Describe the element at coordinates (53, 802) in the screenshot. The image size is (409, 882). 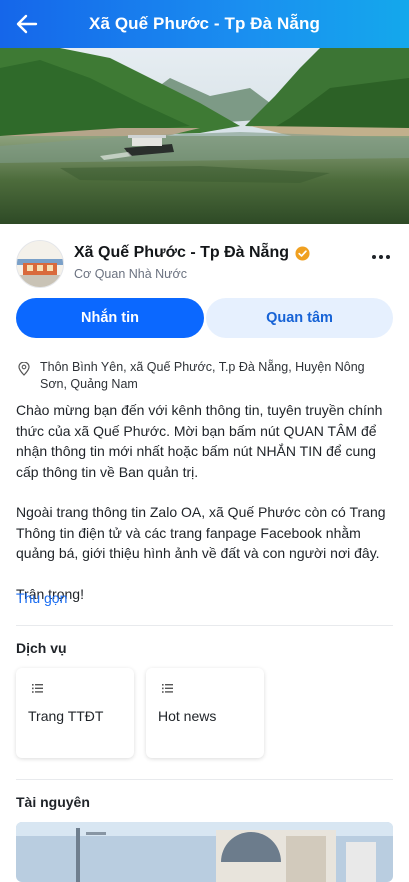
I see `resources-title: Tài nguyên` at that location.